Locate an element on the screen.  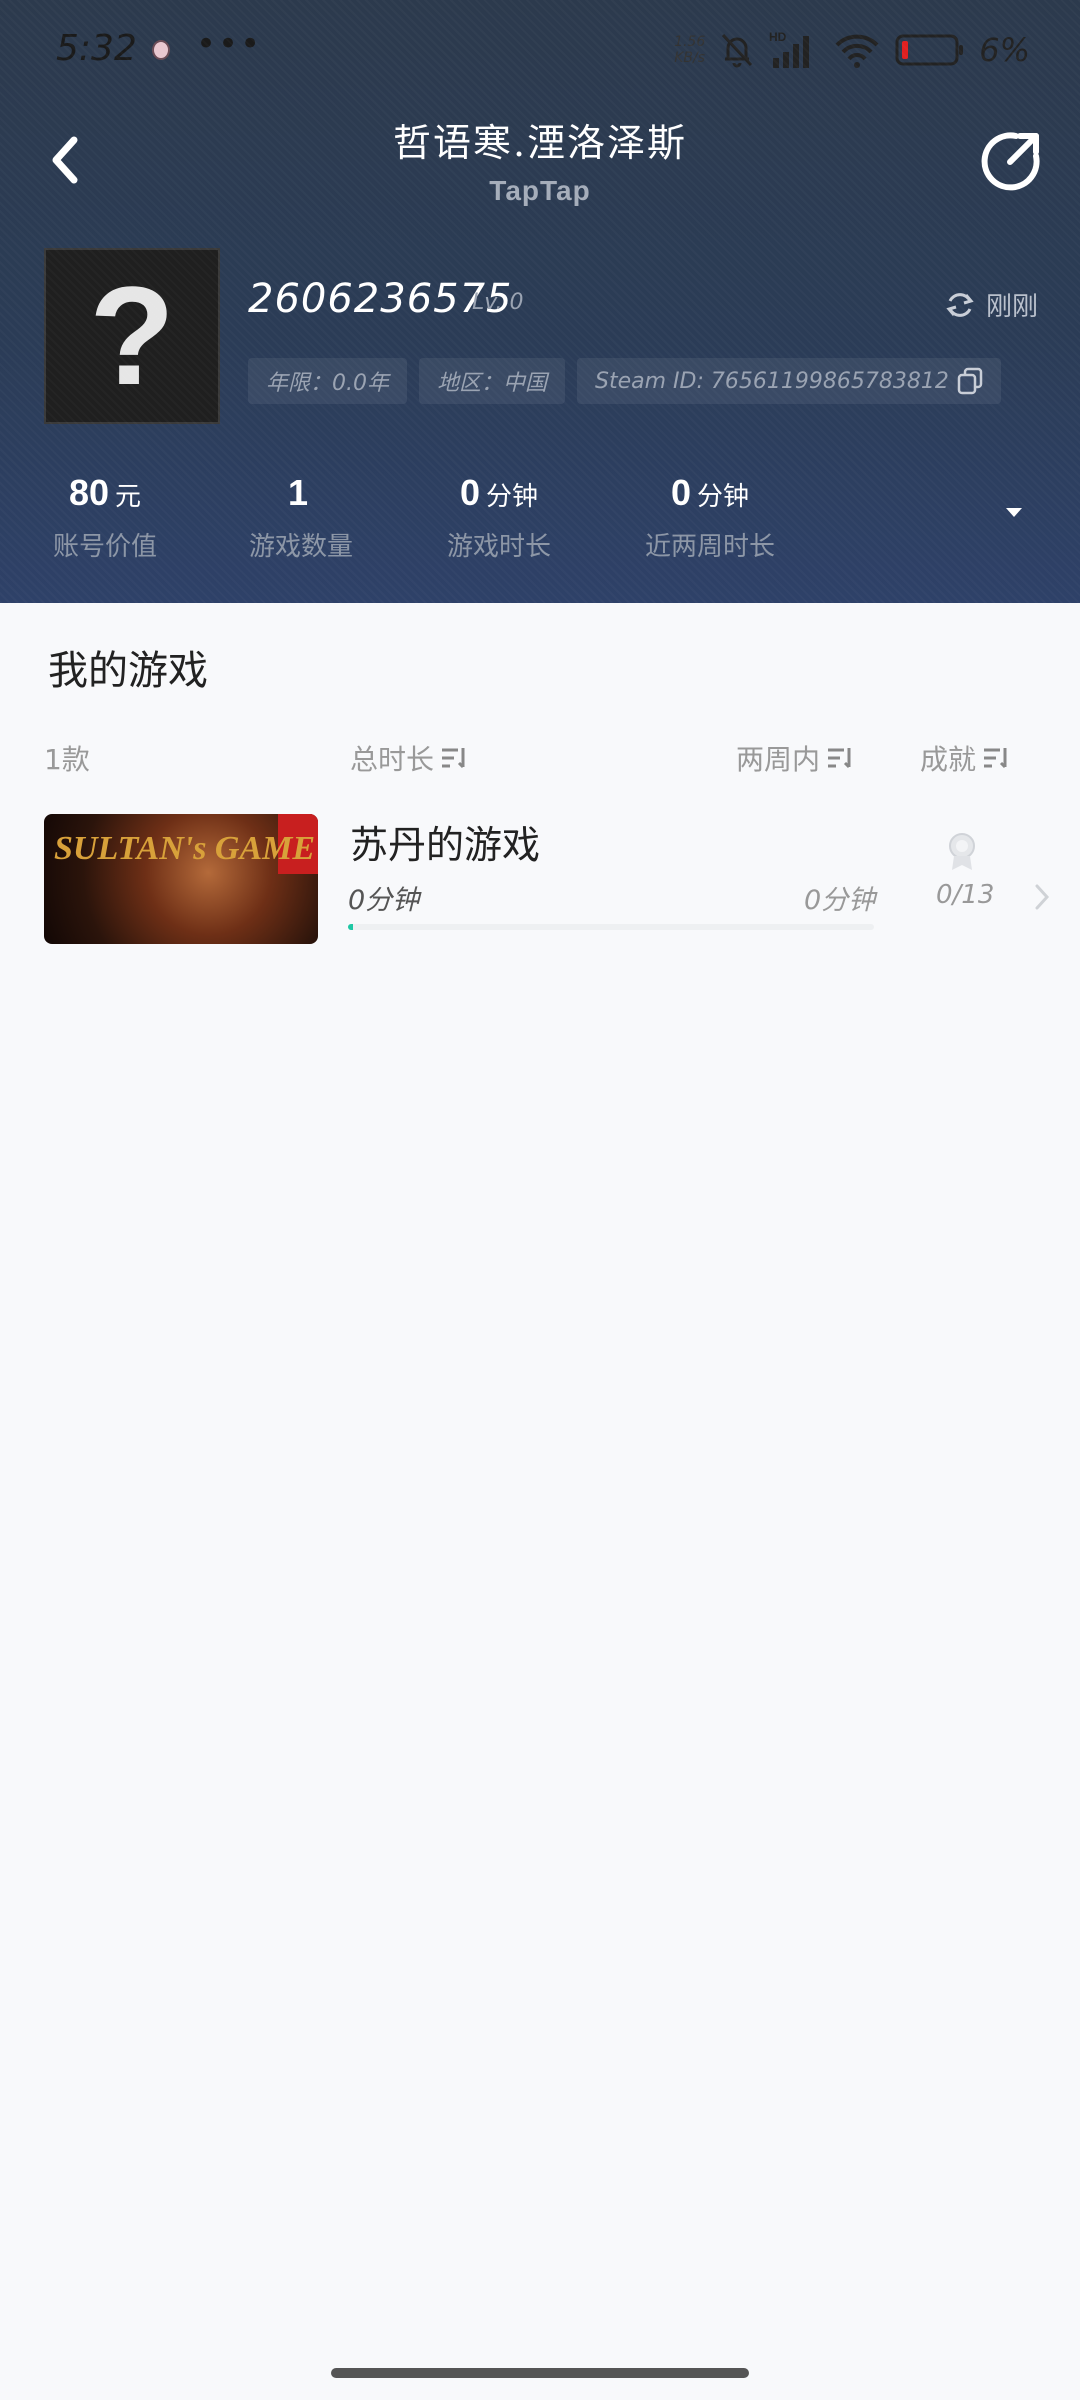
more-notifications-icon: ••• is located at coordinates (229, 44).